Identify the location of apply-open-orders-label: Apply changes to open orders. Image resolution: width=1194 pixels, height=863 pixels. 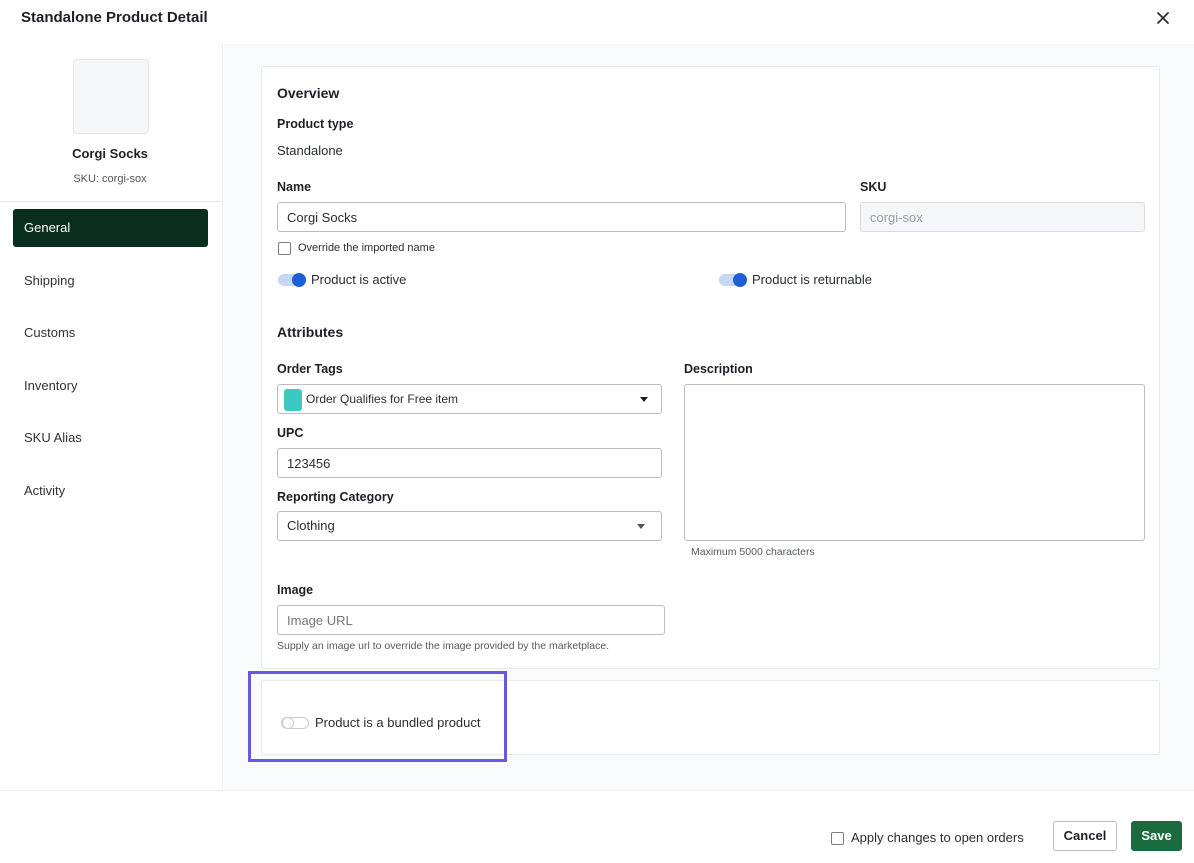
(937, 837).